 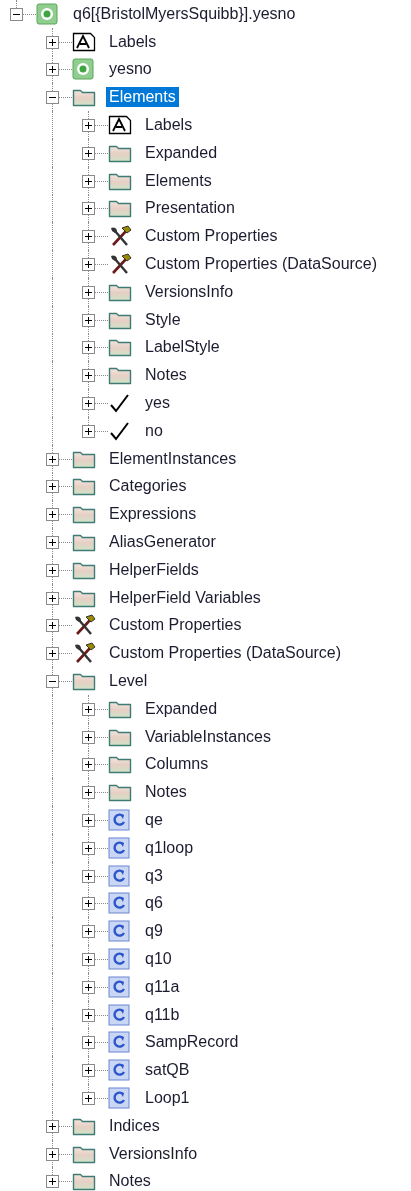 I want to click on tree-item: q3, so click(x=154, y=875).